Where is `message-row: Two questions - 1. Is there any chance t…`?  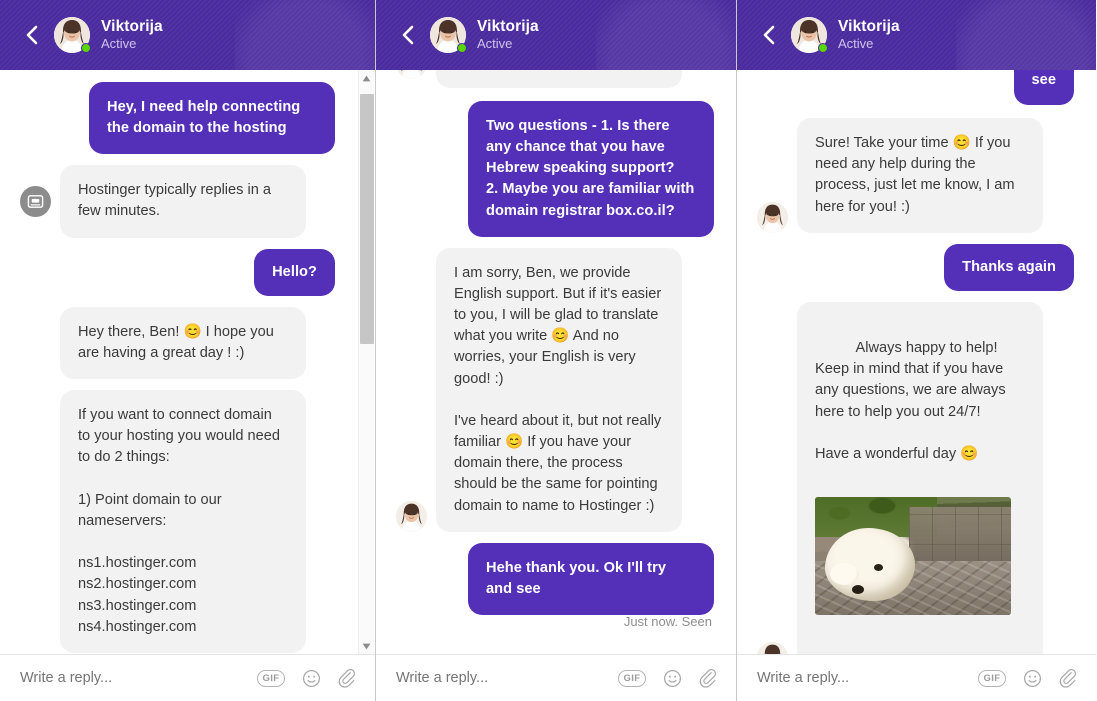
message-row: Two questions - 1. Is there any chance t… is located at coordinates (555, 169).